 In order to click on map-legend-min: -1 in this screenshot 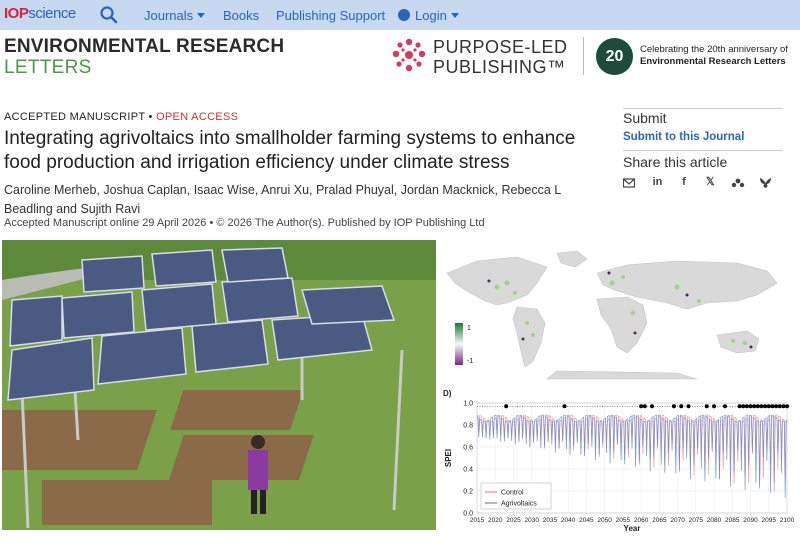, I will do `click(470, 361)`.